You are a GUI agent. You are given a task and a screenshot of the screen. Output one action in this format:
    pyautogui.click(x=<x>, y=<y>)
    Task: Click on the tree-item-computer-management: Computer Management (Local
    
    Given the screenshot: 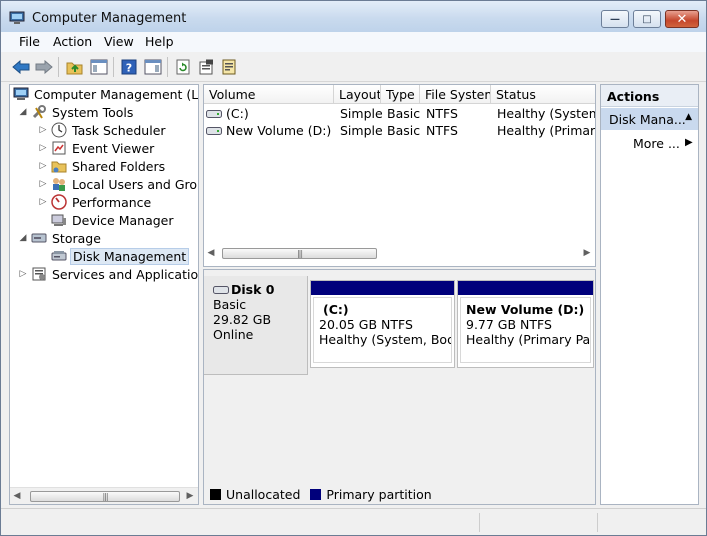 What is the action you would take?
    pyautogui.click(x=106, y=94)
    